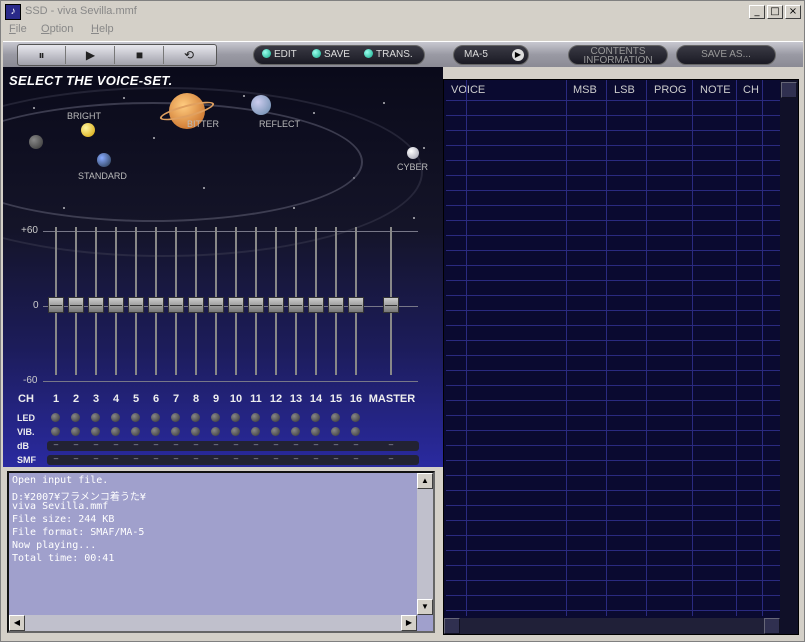 The width and height of the screenshot is (805, 642). I want to click on pause-button: ⏸, so click(42, 55).